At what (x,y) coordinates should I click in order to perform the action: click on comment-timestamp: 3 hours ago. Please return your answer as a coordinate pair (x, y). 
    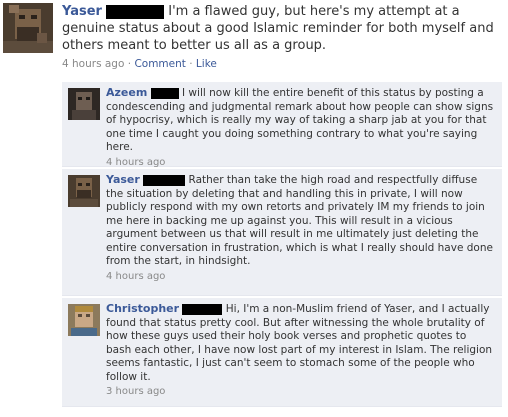
    Looking at the image, I should click on (300, 392).